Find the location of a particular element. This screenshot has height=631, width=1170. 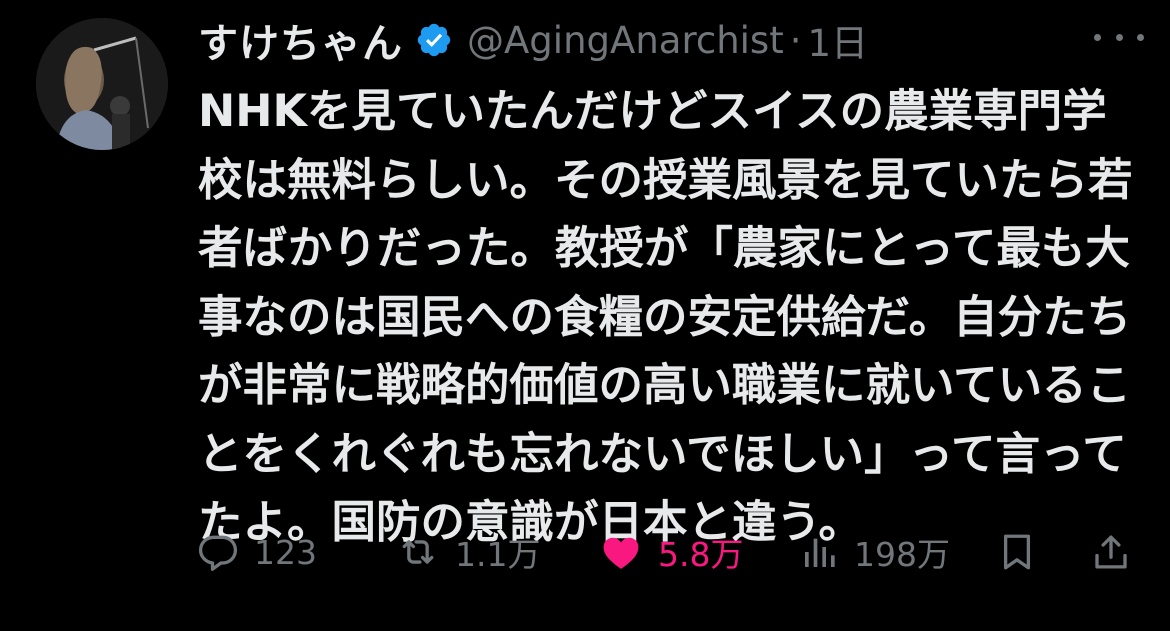

verified-badge-icon is located at coordinates (434, 40).